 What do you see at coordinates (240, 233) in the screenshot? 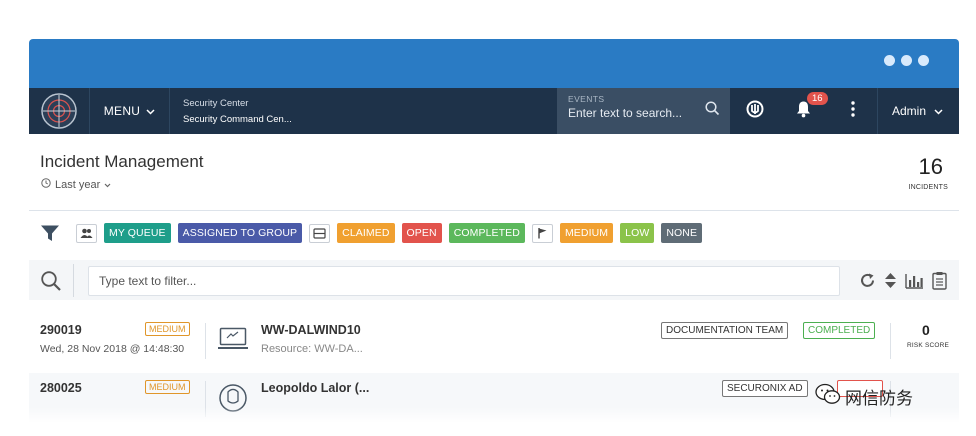
I see `filter-assigned-to-group: ASSIGNED TO GROUP` at bounding box center [240, 233].